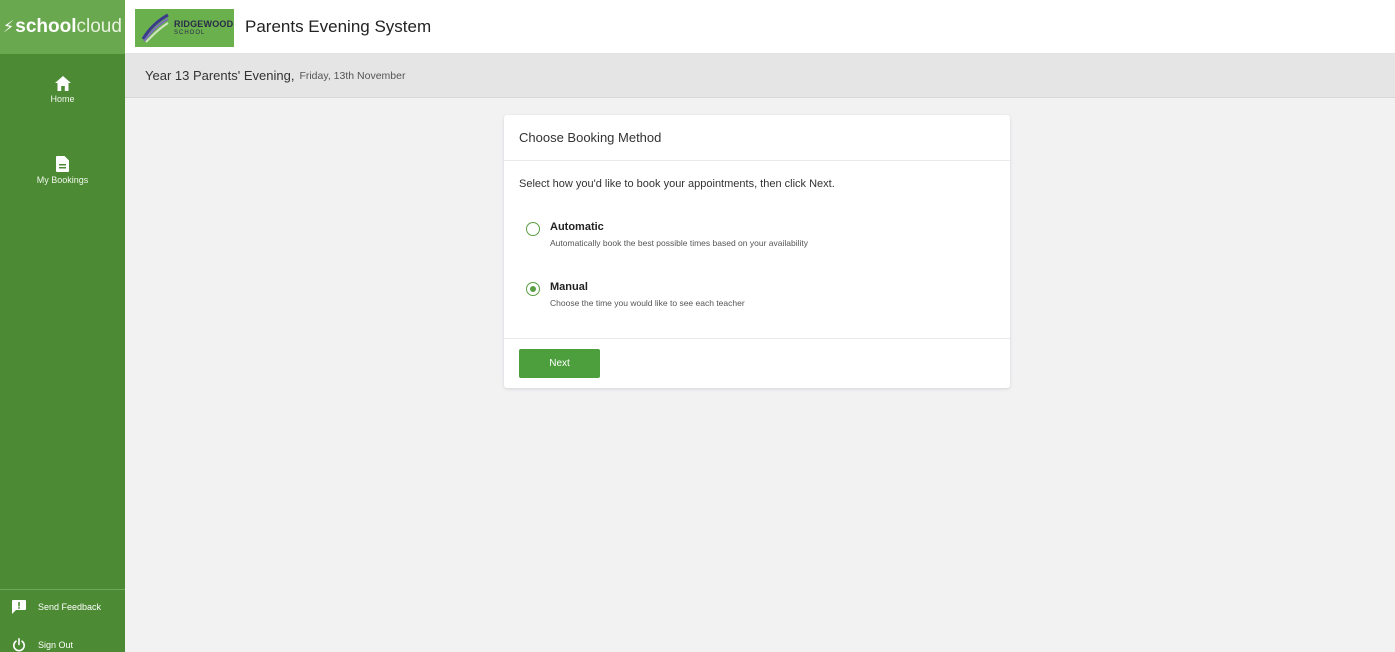 This screenshot has height=652, width=1395. What do you see at coordinates (99, 26) in the screenshot?
I see `brand-part-2: cloud` at bounding box center [99, 26].